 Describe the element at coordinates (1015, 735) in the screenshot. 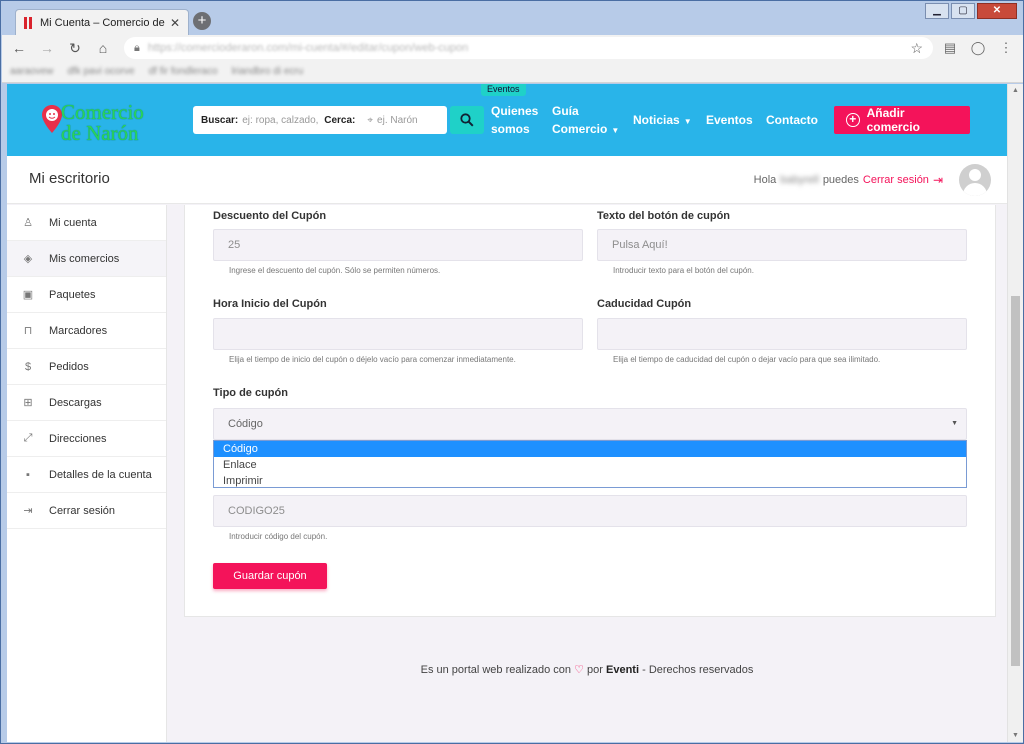

I see `scroll-down-icon: ▼` at that location.